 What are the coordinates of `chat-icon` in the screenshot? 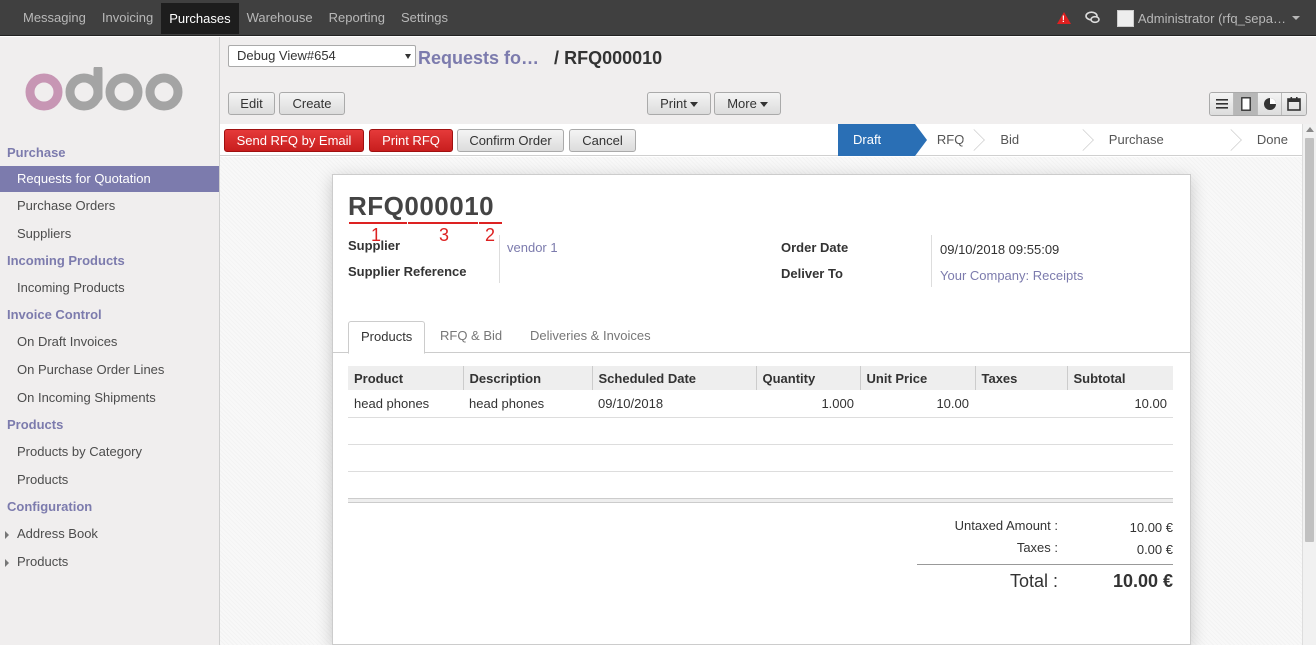 It's located at (1093, 18).